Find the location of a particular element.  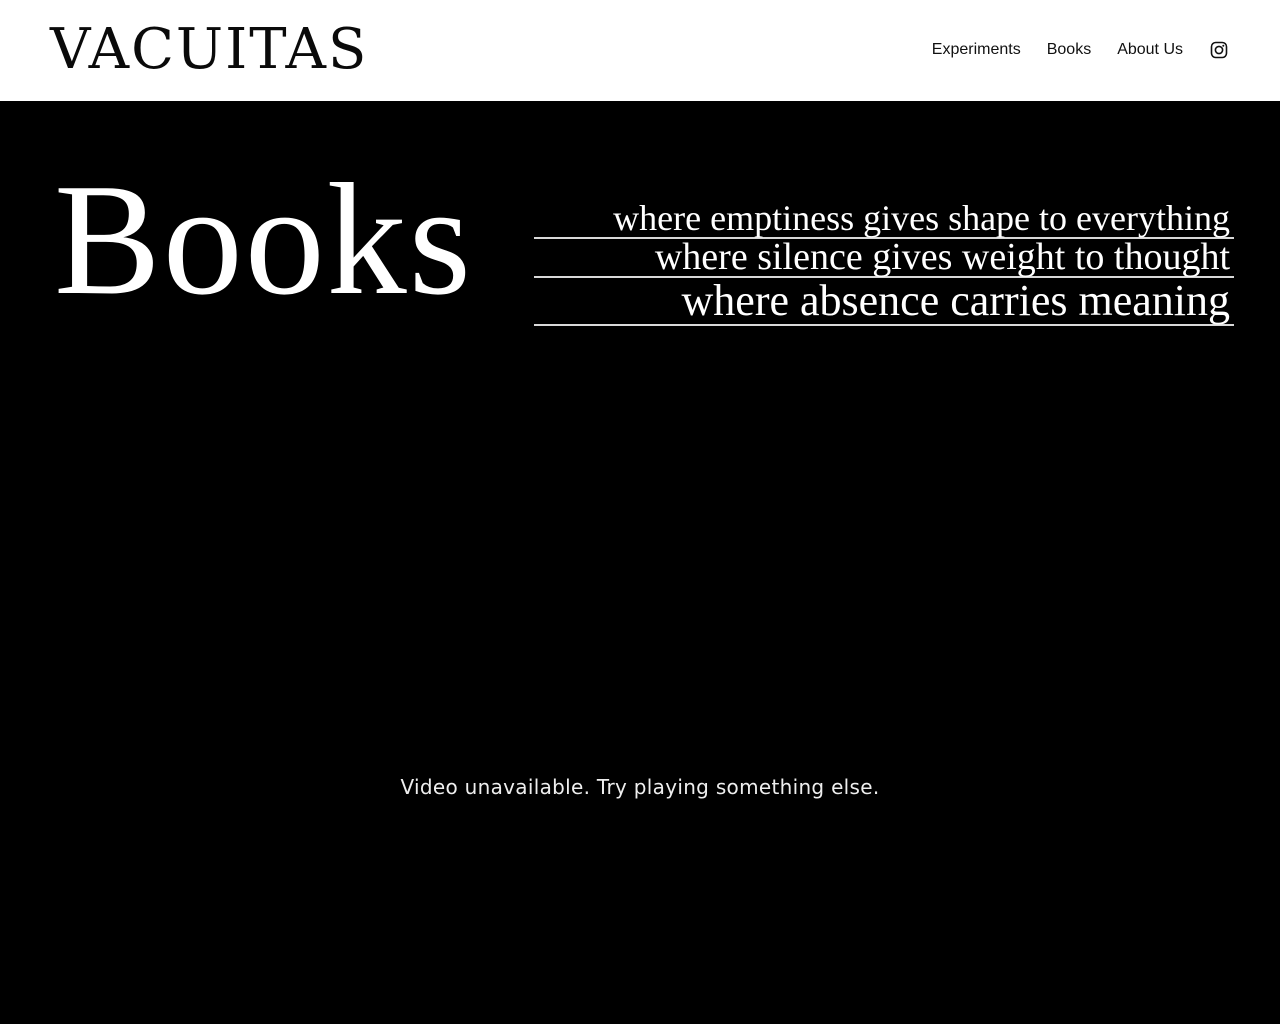

instagram-link is located at coordinates (1219, 50).